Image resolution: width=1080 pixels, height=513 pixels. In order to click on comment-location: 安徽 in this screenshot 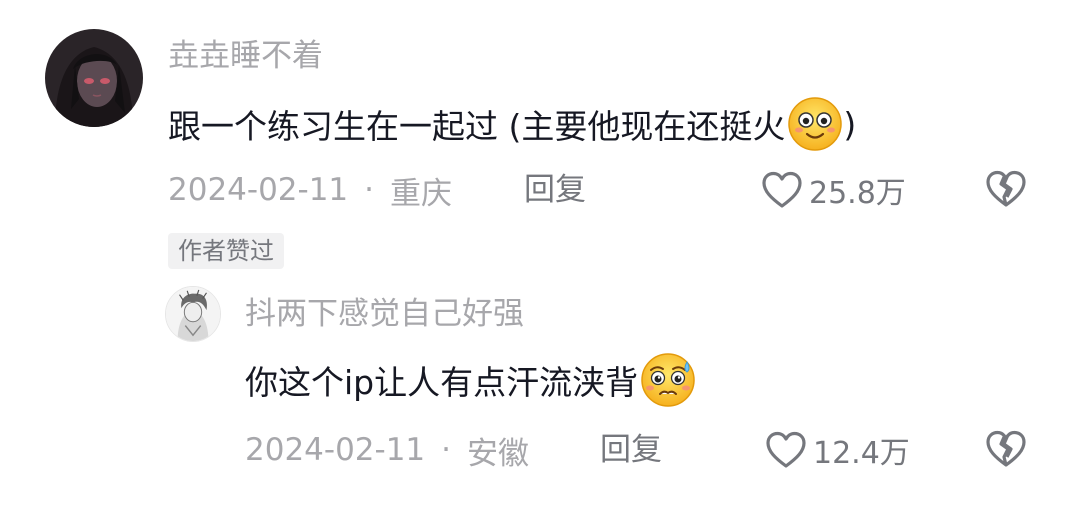, I will do `click(498, 453)`.